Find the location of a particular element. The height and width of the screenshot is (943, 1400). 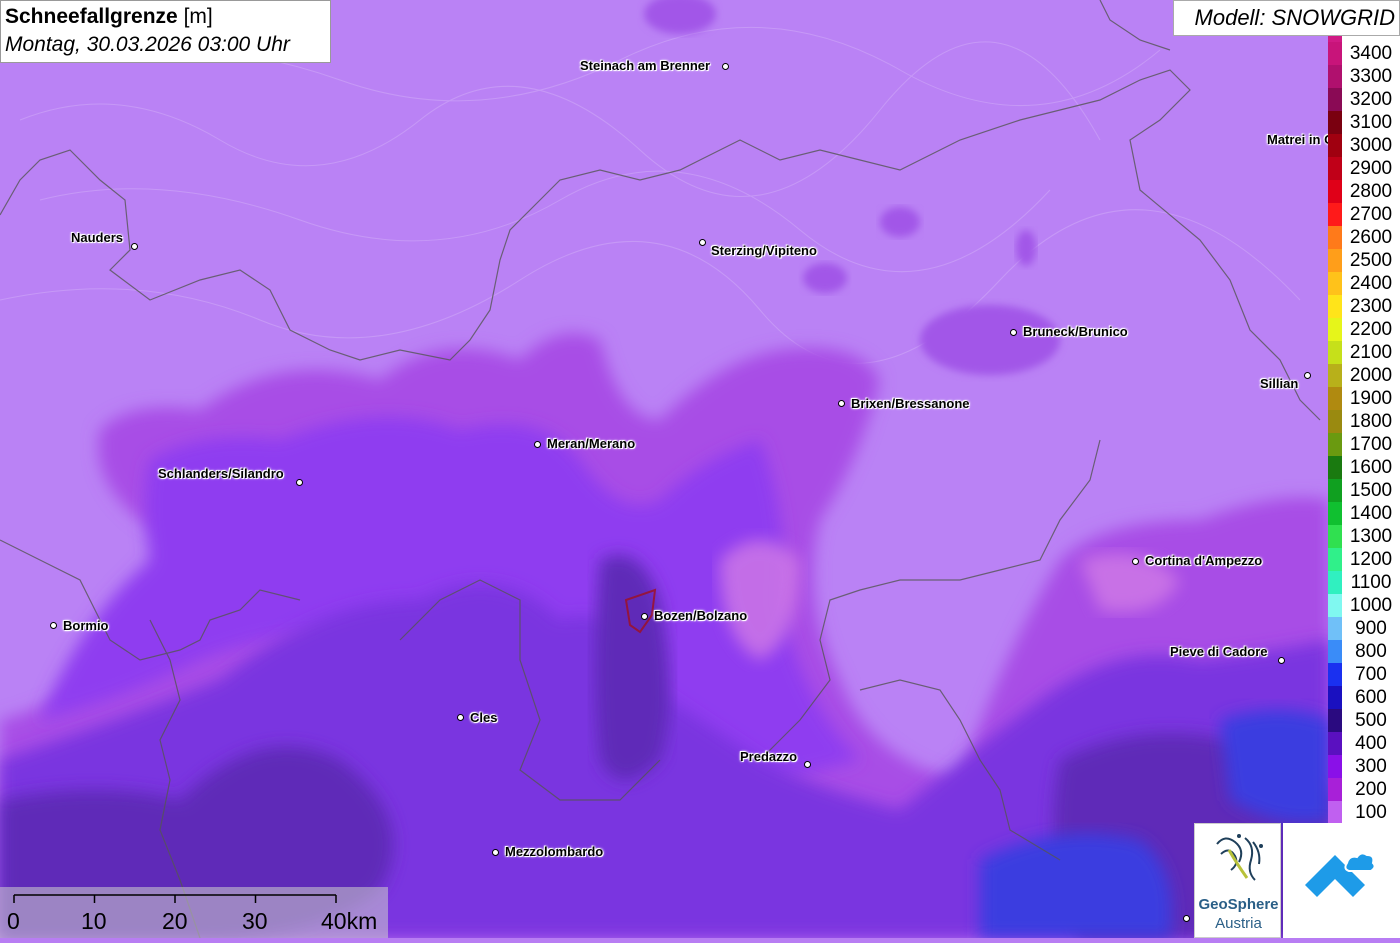

legend-level: 1700 is located at coordinates (1364, 444).